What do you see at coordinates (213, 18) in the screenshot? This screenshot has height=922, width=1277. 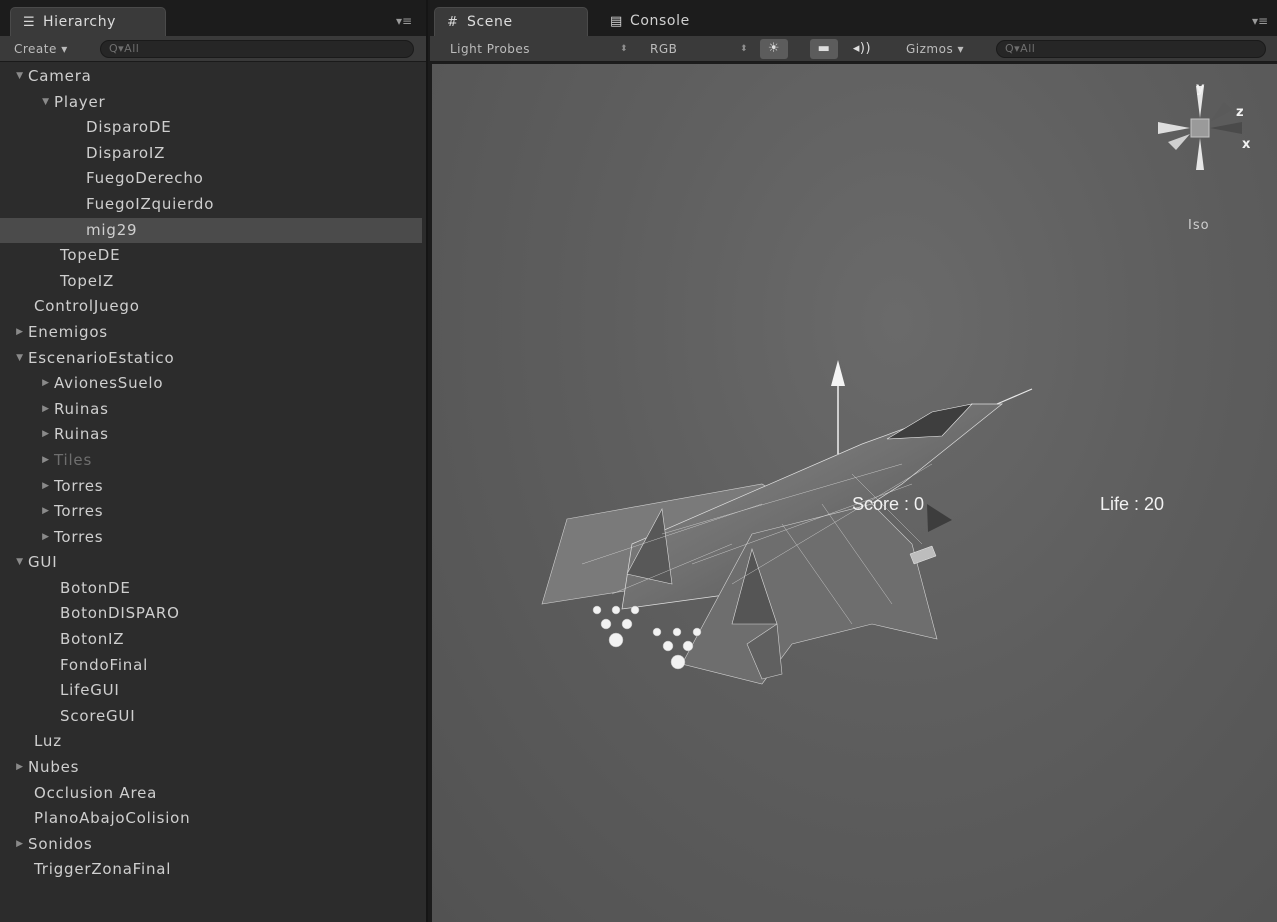 I see `hierarchy-tabbar: ☰ Hierarchy ▾≡` at bounding box center [213, 18].